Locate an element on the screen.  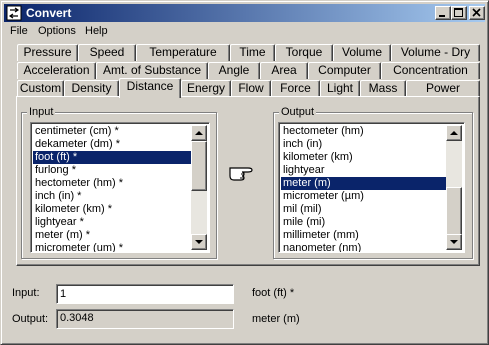
tab-computer: Computer is located at coordinates (344, 70).